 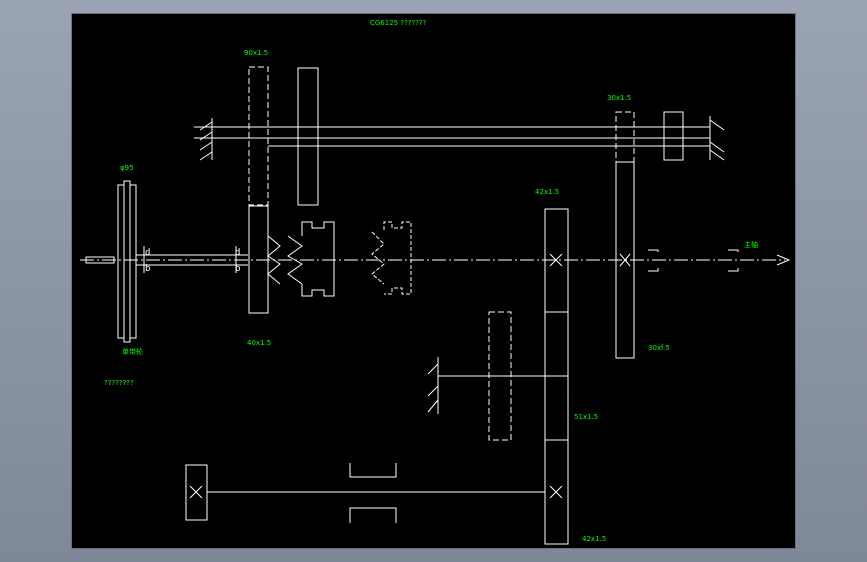 I want to click on gear-90-dashed, so click(x=258, y=136).